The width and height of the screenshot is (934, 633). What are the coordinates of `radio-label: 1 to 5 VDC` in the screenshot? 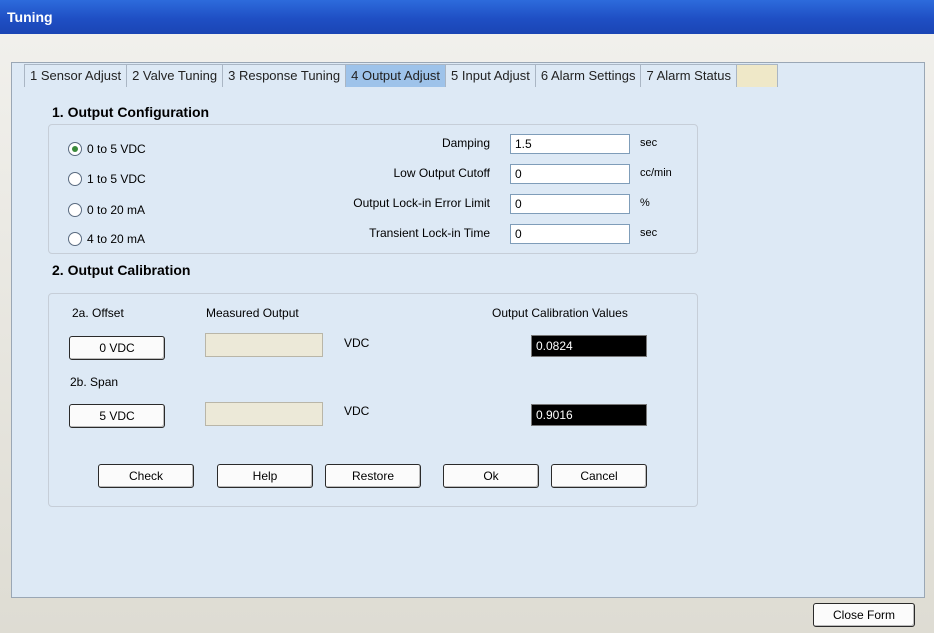 It's located at (116, 179).